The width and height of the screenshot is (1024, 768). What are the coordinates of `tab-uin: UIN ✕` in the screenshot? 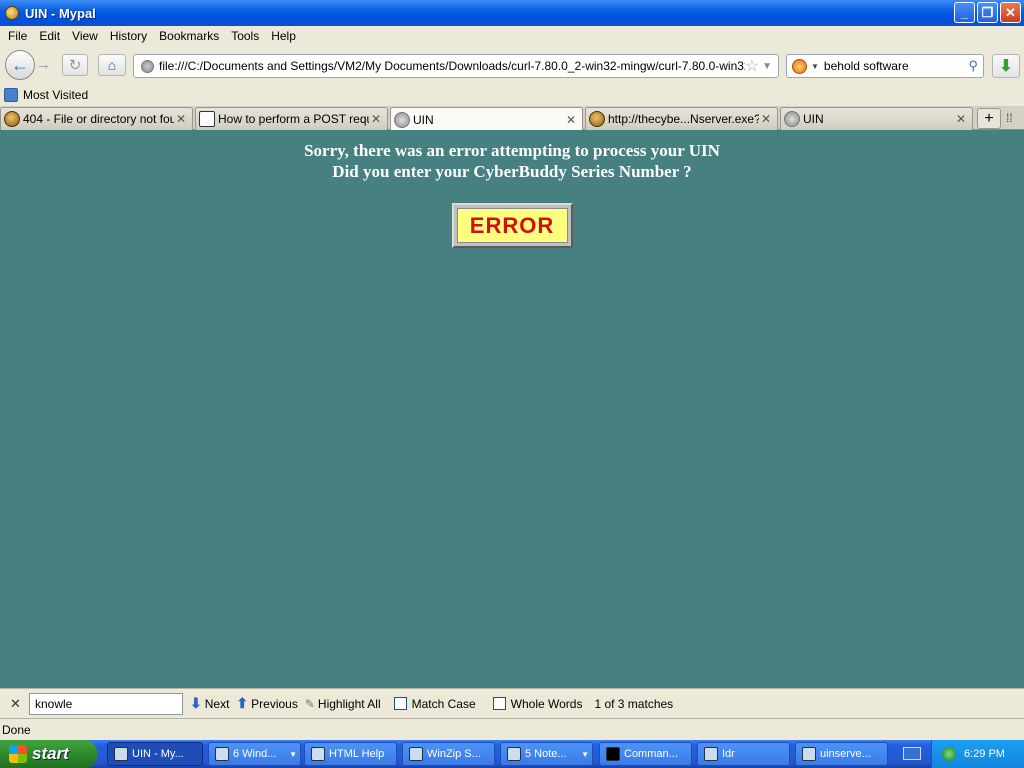 It's located at (876, 118).